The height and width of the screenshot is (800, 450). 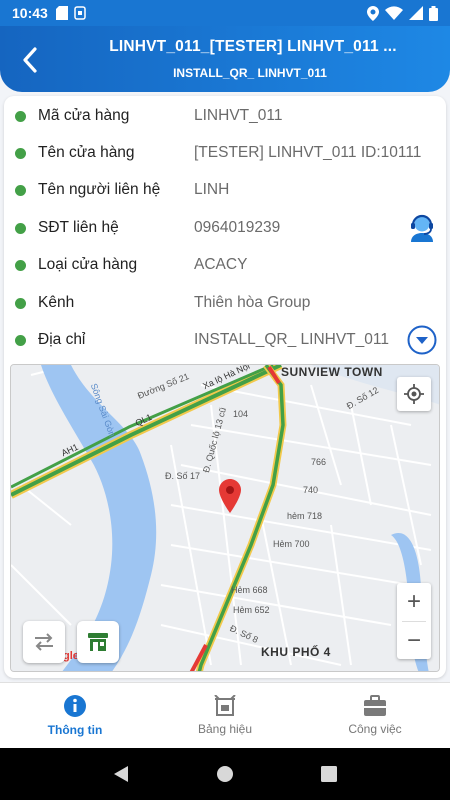 What do you see at coordinates (56, 302) in the screenshot?
I see `info-label: Kênh` at bounding box center [56, 302].